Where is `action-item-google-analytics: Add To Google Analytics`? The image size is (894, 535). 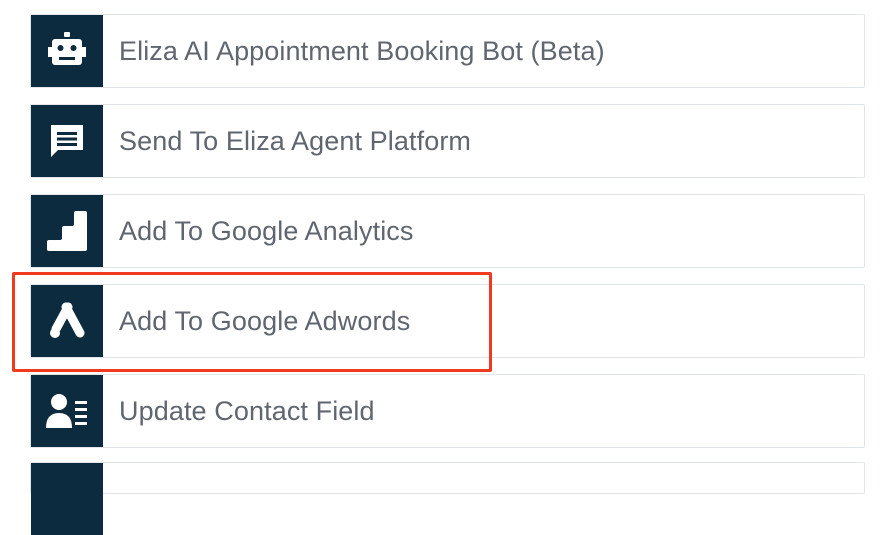 action-item-google-analytics: Add To Google Analytics is located at coordinates (447, 231).